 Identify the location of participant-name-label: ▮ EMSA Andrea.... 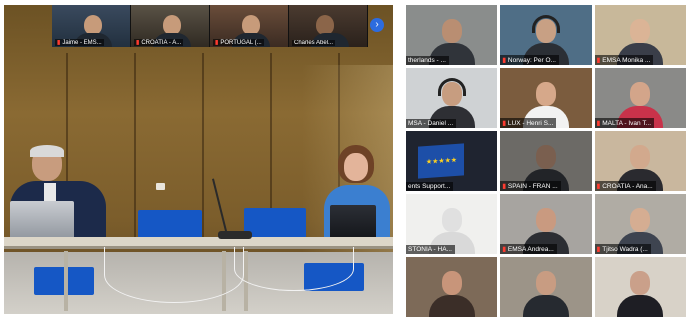
(528, 249).